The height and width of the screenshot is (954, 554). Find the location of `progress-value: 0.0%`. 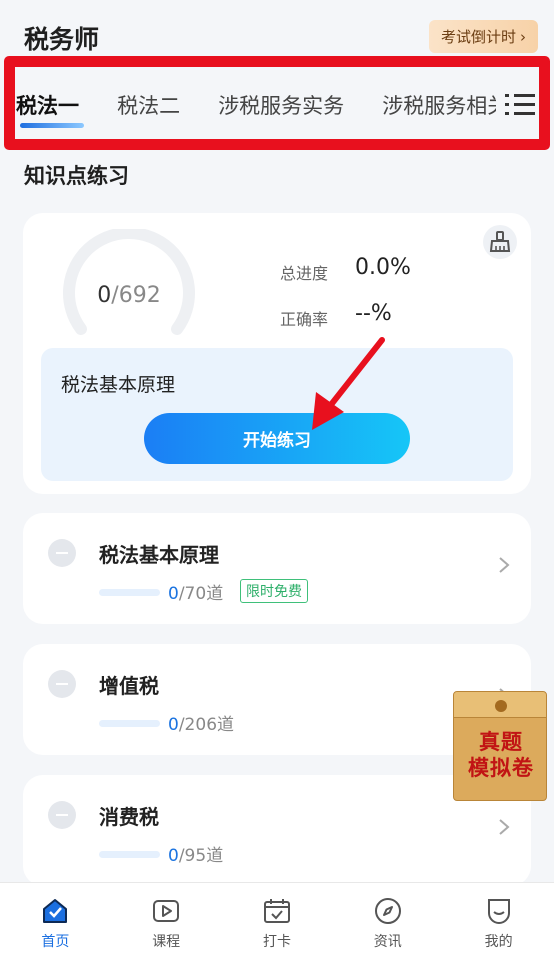

progress-value: 0.0% is located at coordinates (383, 267).